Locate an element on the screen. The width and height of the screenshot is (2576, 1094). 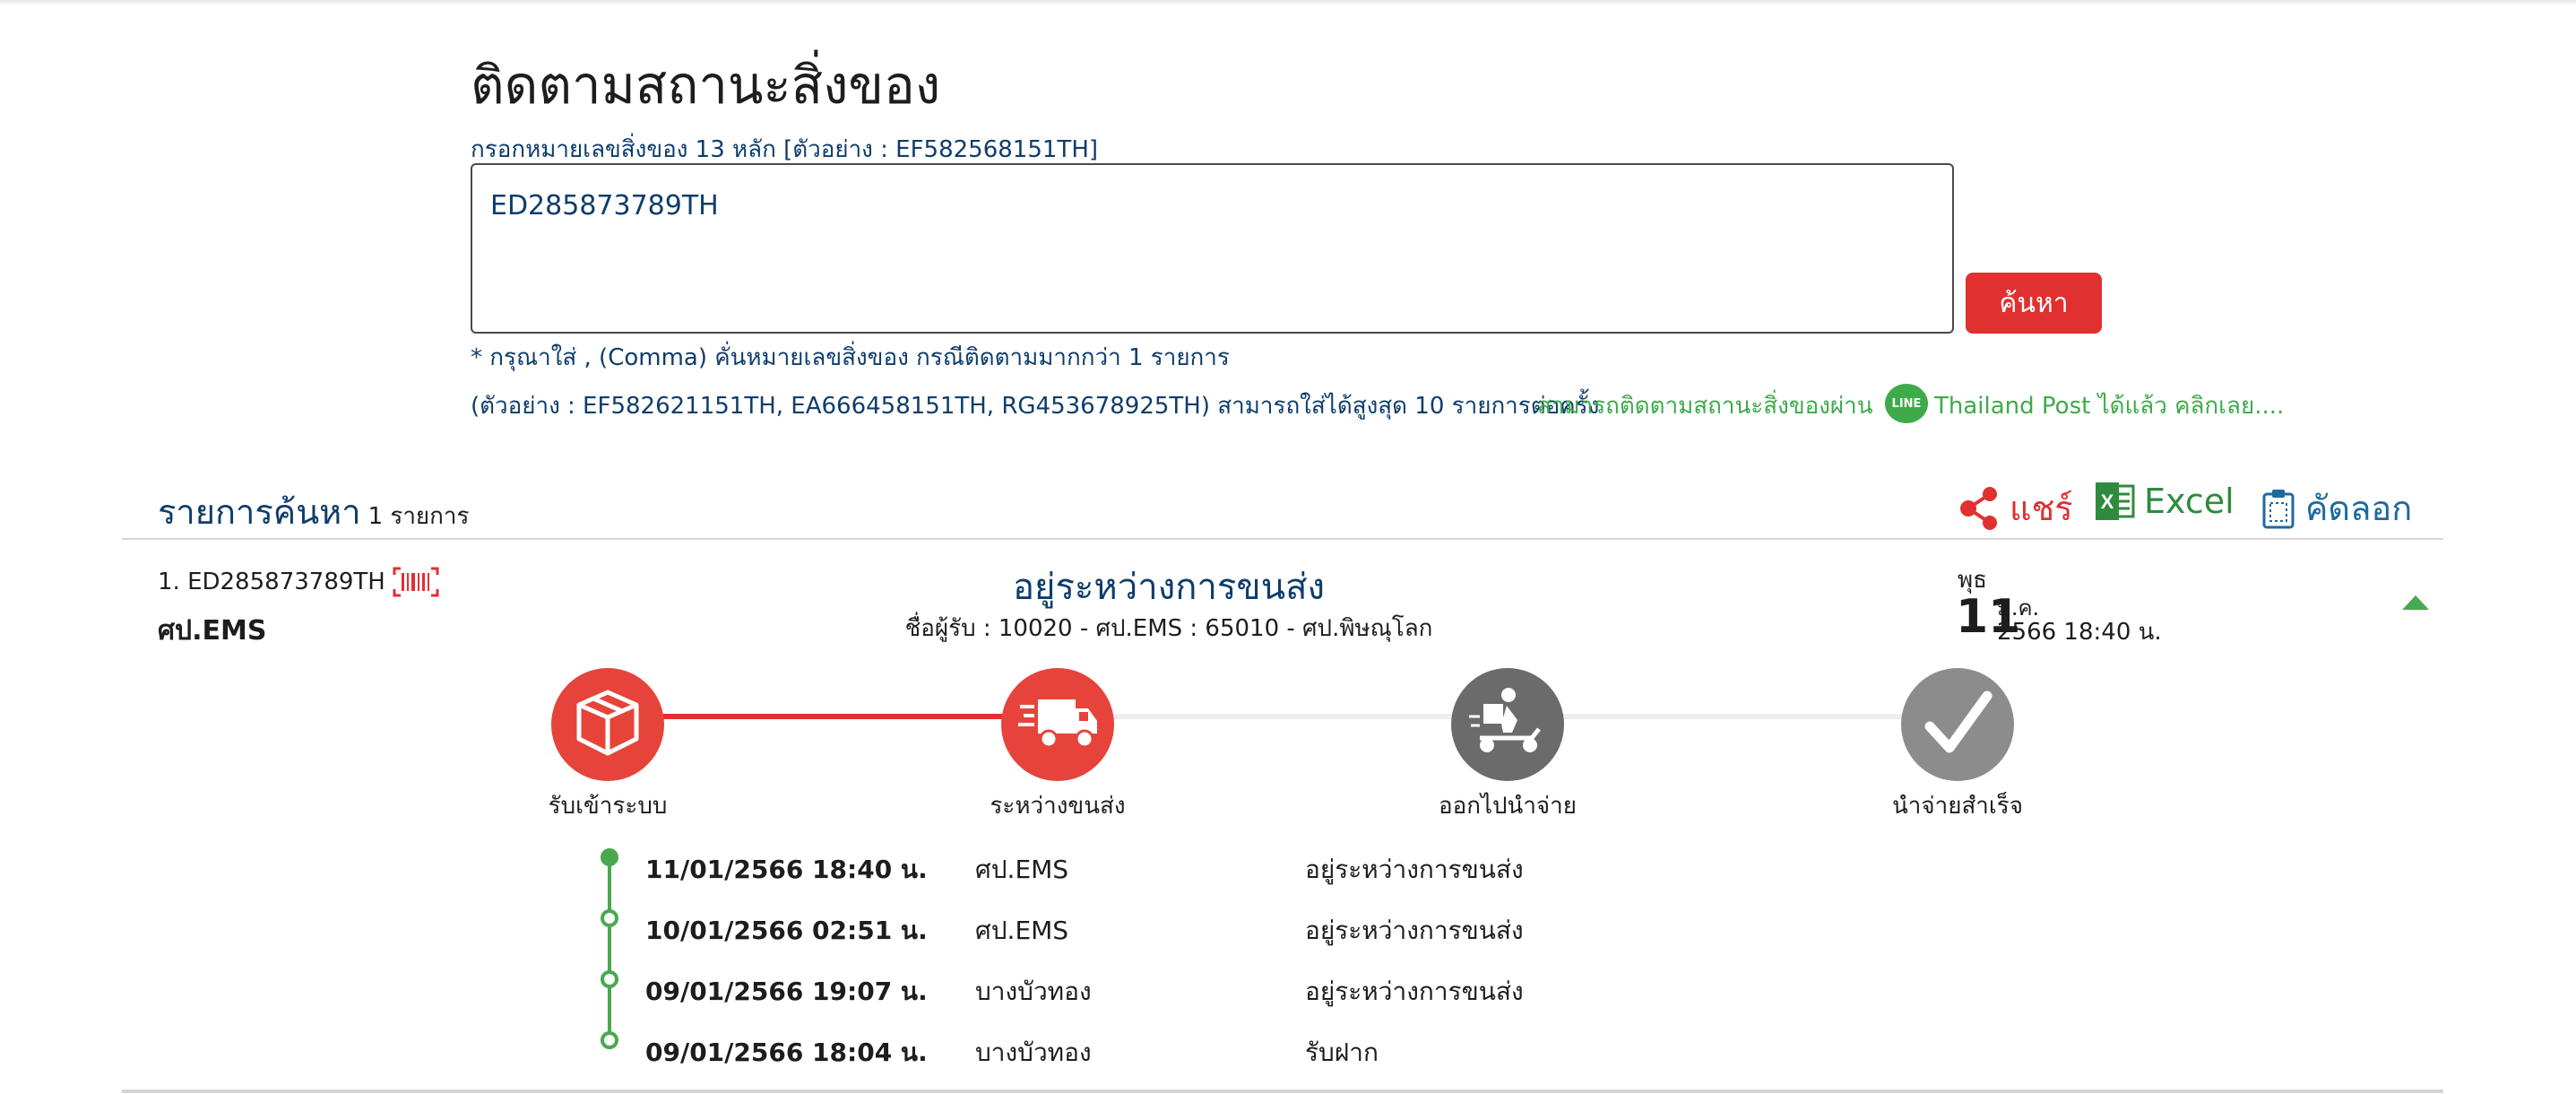
timeline-date: 09/01/2566 18:04 น. is located at coordinates (786, 1052).